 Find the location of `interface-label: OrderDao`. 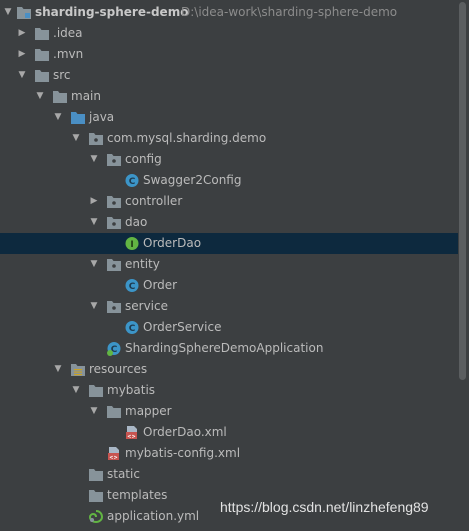

interface-label: OrderDao is located at coordinates (172, 243).